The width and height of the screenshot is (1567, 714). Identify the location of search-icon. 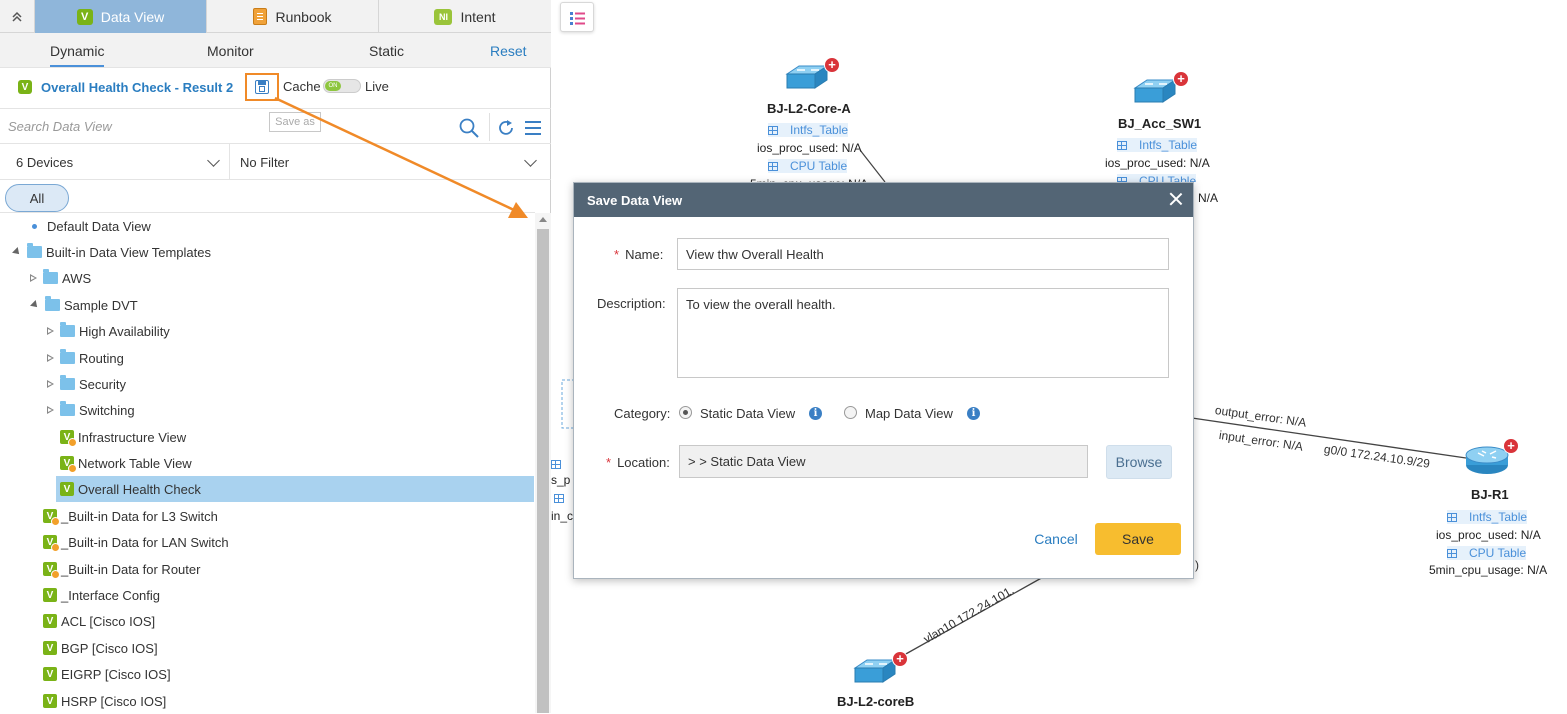
(469, 128).